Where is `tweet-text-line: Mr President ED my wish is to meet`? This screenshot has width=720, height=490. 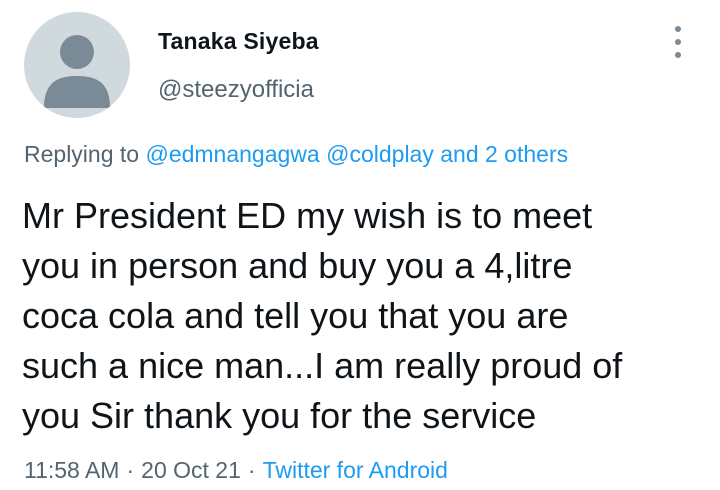 tweet-text-line: Mr President ED my wish is to meet is located at coordinates (307, 215).